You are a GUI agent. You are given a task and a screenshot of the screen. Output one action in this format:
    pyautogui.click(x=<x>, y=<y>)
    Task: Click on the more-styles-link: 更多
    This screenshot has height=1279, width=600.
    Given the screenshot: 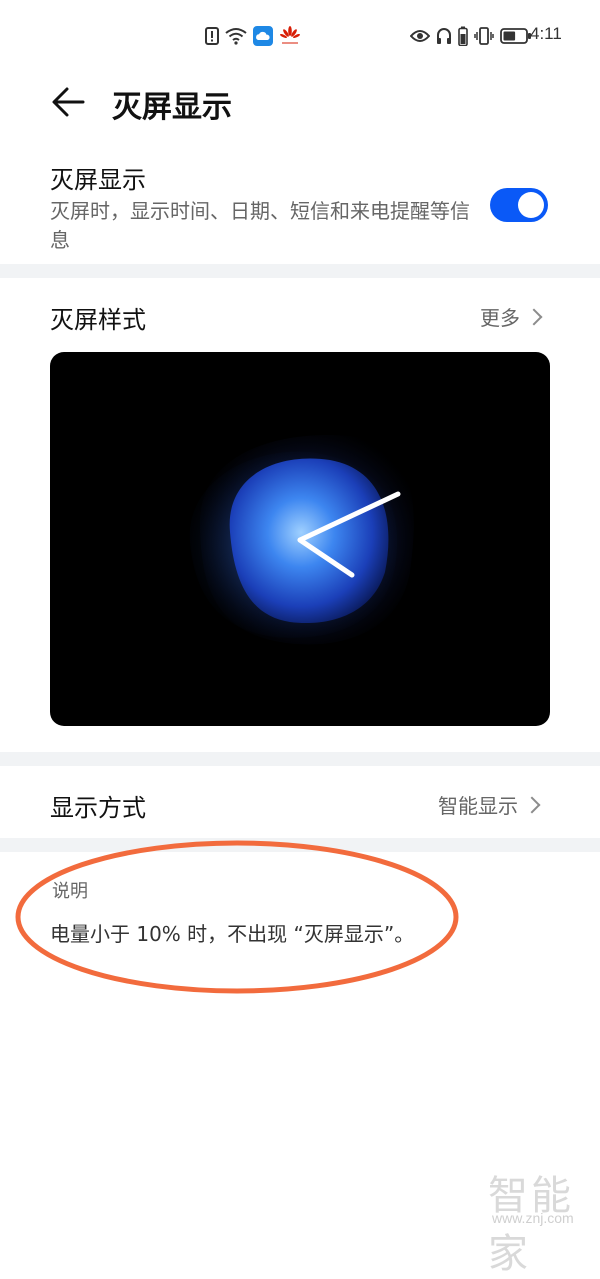 What is the action you would take?
    pyautogui.click(x=511, y=316)
    